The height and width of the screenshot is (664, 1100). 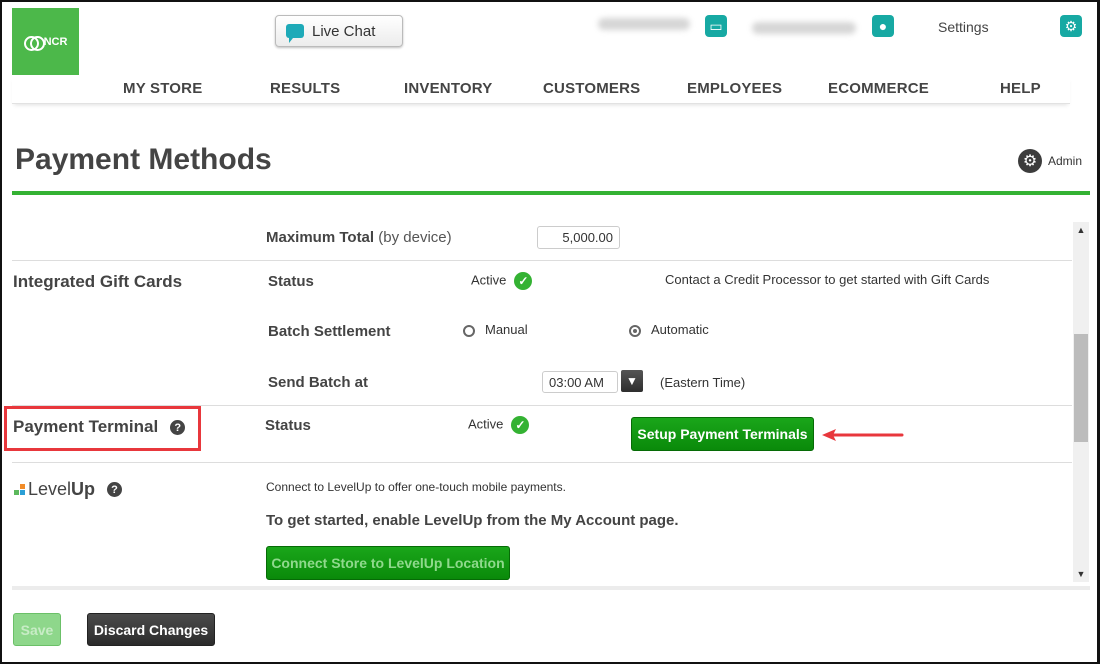 I want to click on nav-my-store: MY STORE, so click(x=162, y=88).